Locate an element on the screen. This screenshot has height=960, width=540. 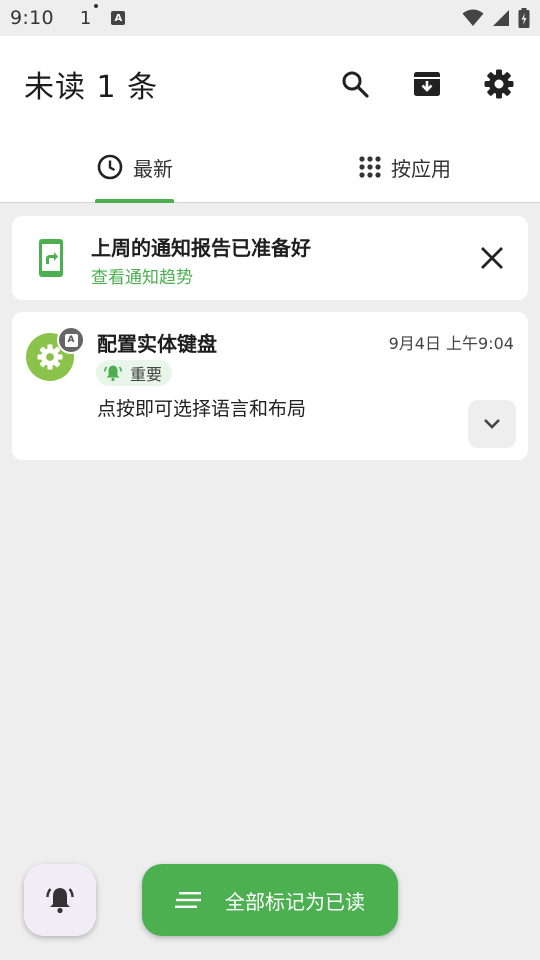
search-icon is located at coordinates (355, 84).